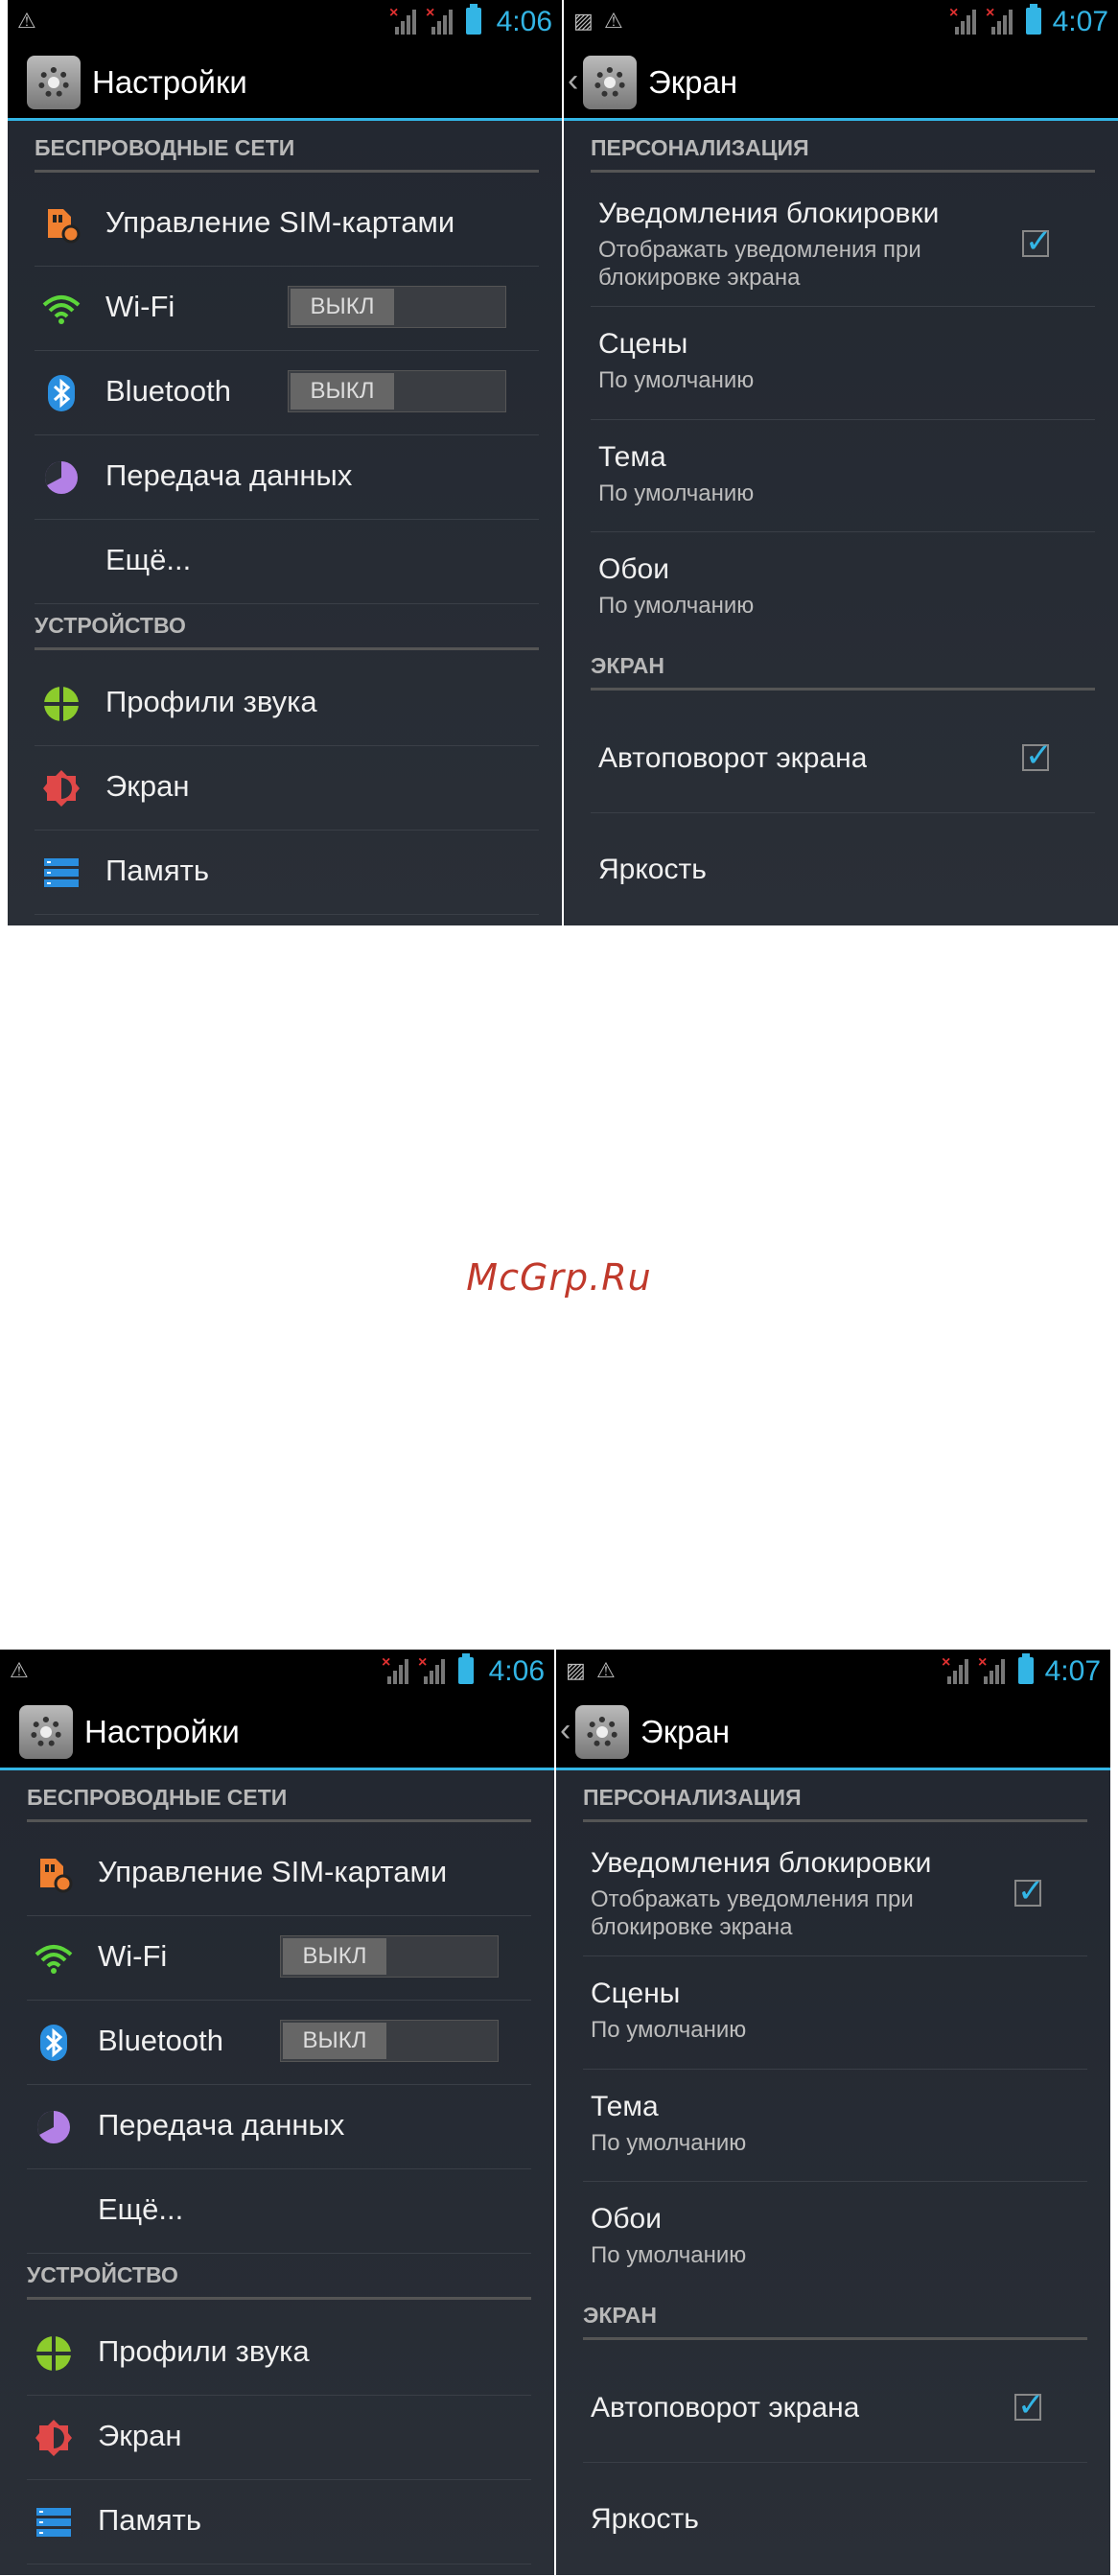  What do you see at coordinates (733, 758) in the screenshot?
I see `pref-title: Автоповорот экрана` at bounding box center [733, 758].